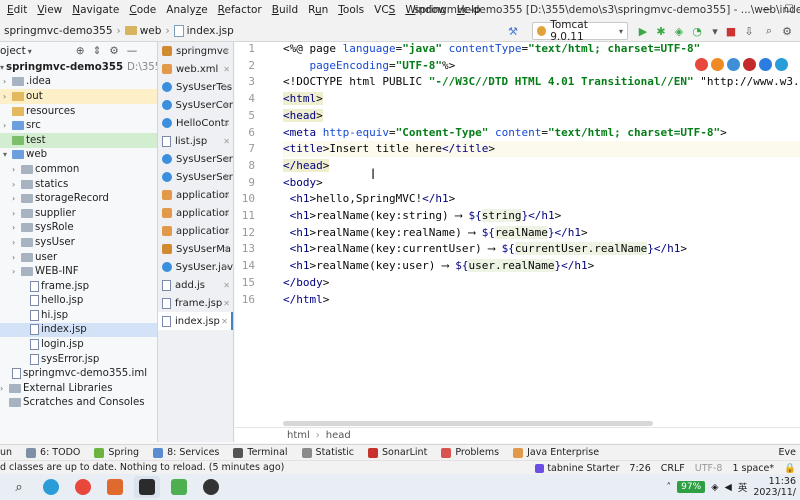 Image resolution: width=800 pixels, height=500 pixels. What do you see at coordinates (327, 452) in the screenshot?
I see `tool-window-button: Statistic` at bounding box center [327, 452].